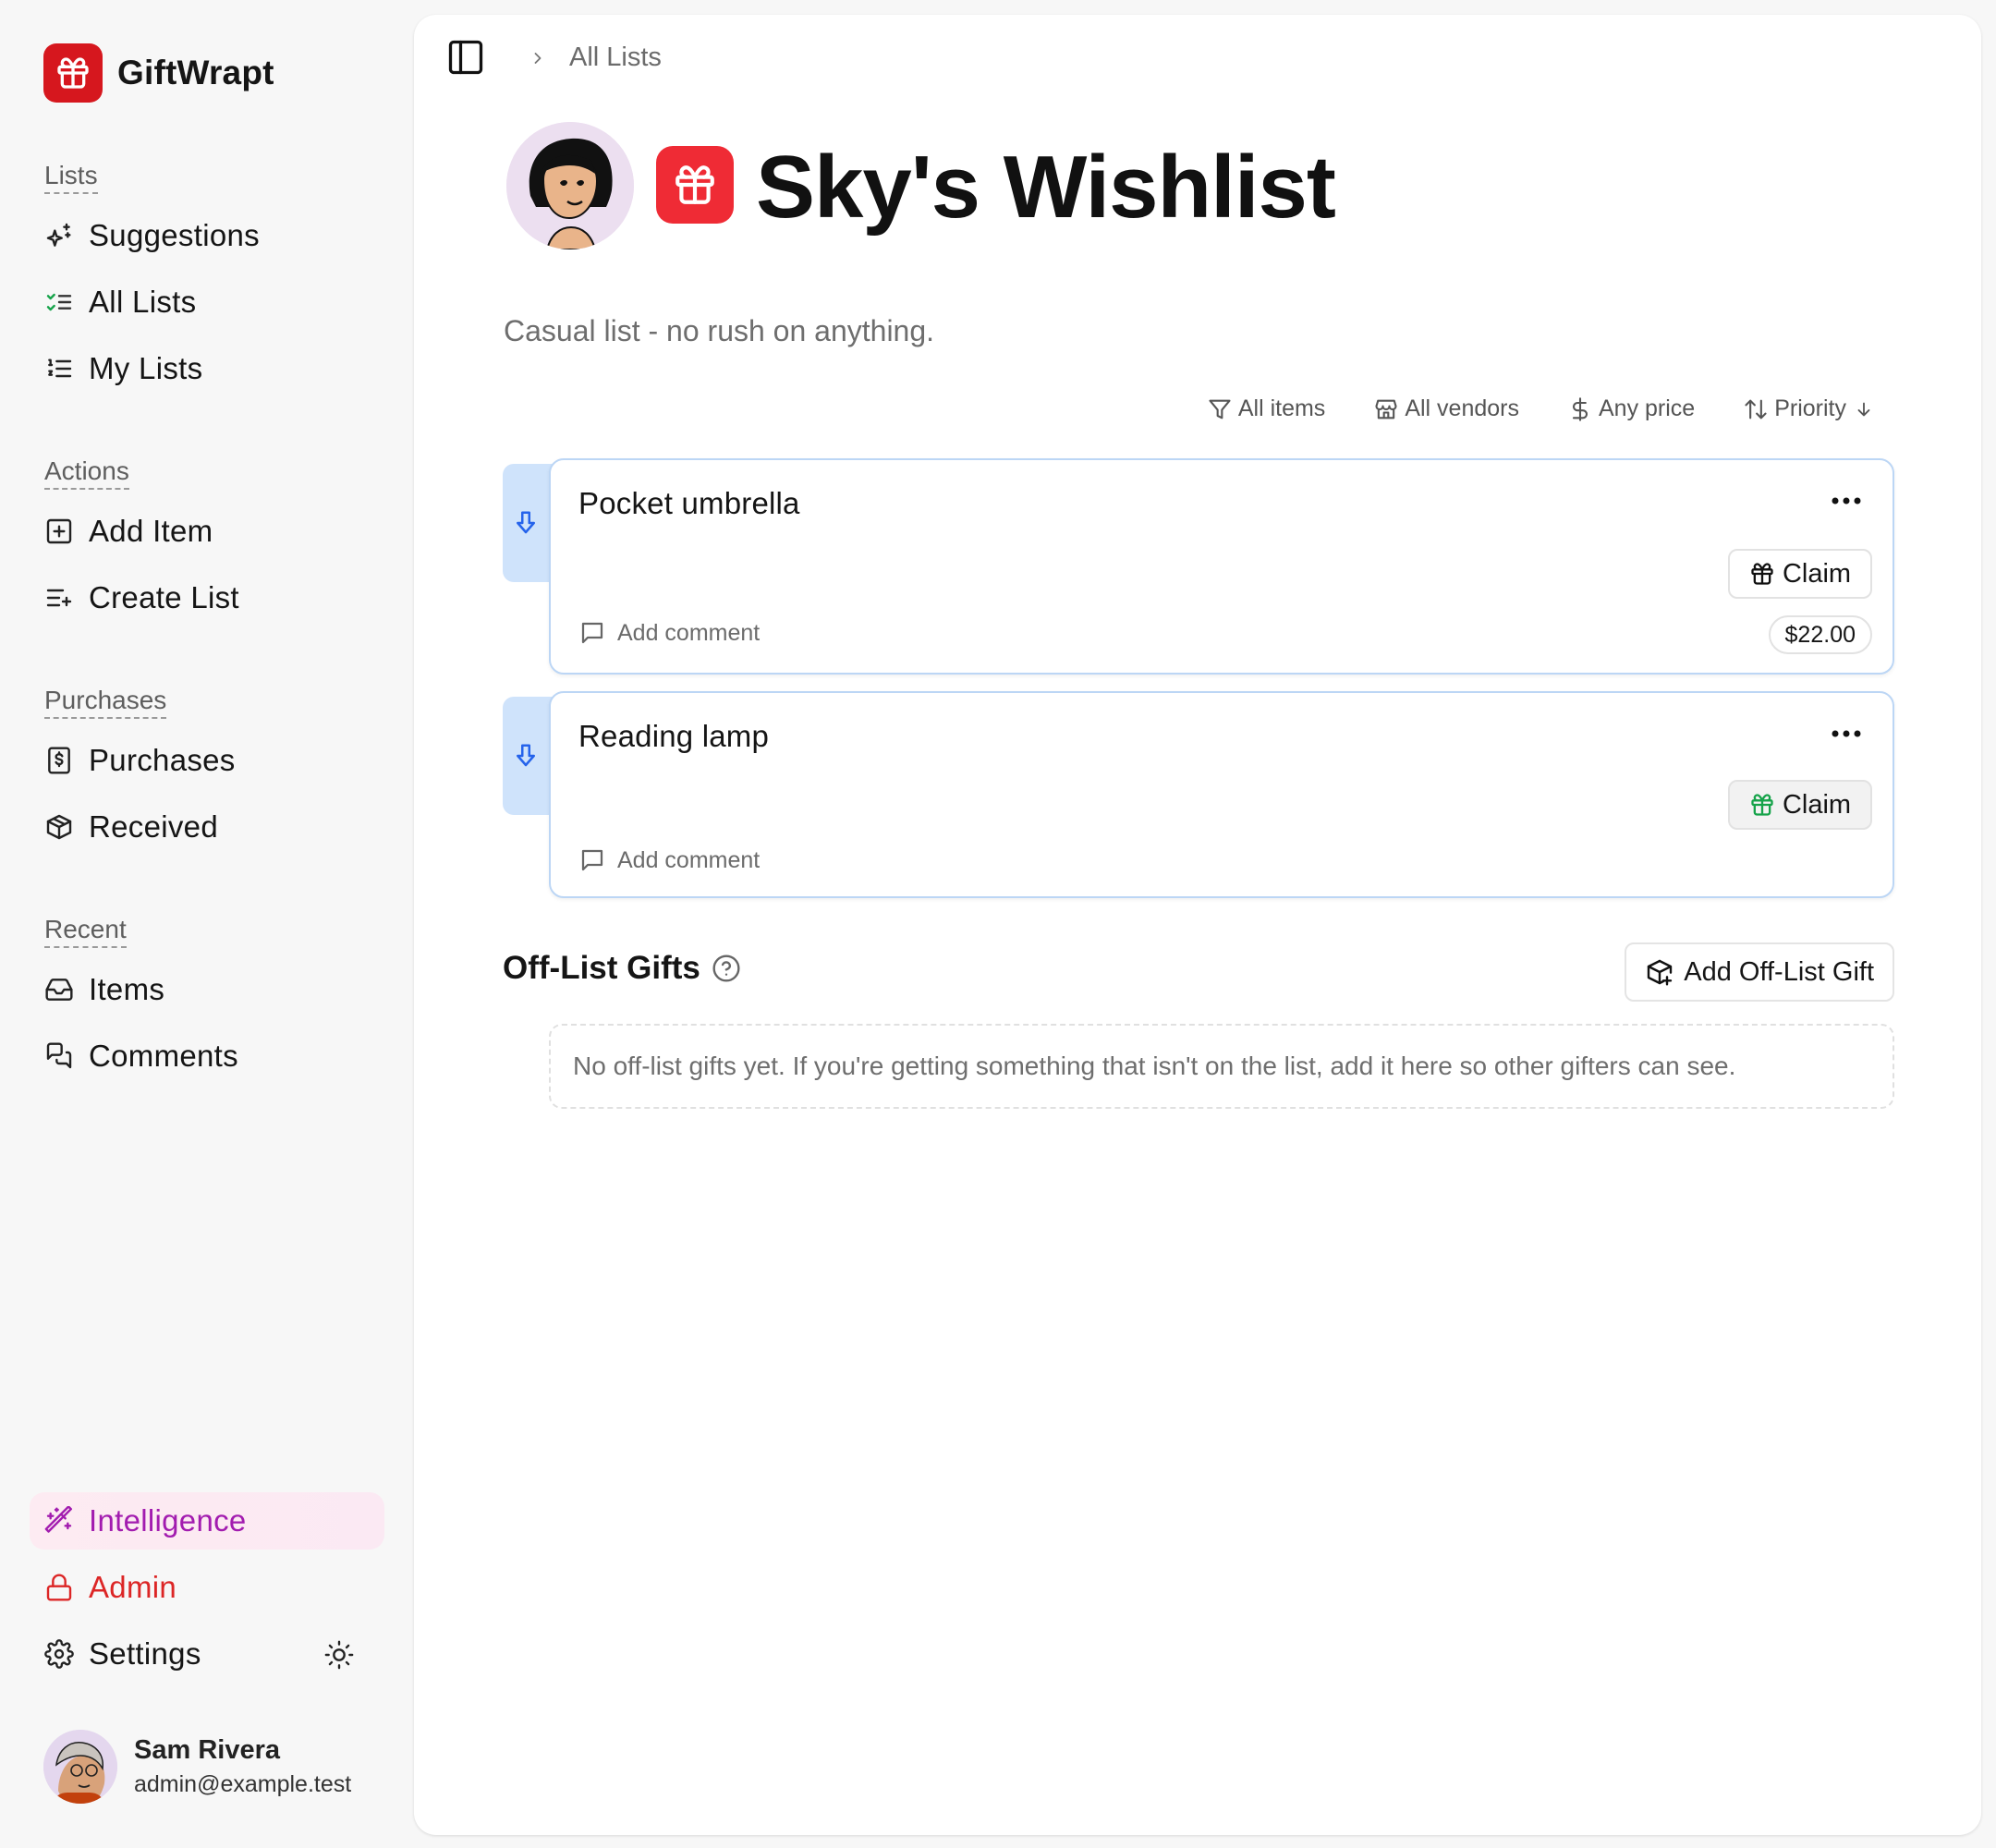 The width and height of the screenshot is (1996, 1848). What do you see at coordinates (162, 760) in the screenshot?
I see `sidebar-item-label: Purchases` at bounding box center [162, 760].